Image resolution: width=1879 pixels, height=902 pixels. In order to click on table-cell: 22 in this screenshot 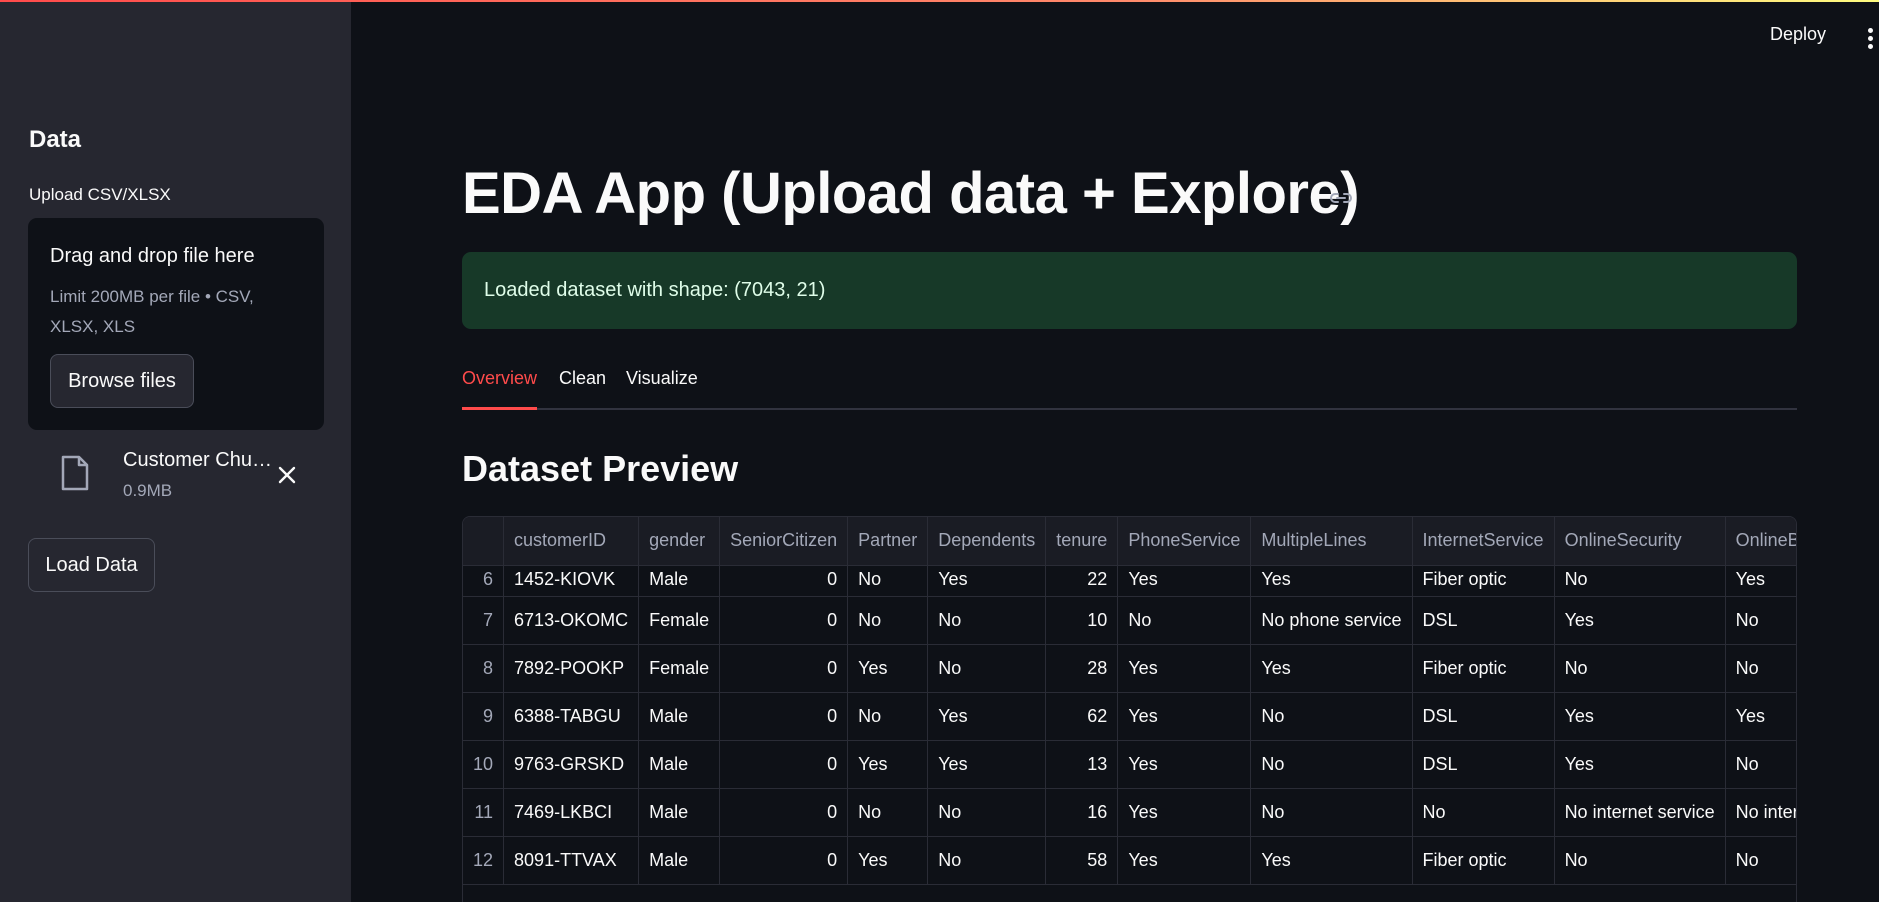, I will do `click(1082, 581)`.